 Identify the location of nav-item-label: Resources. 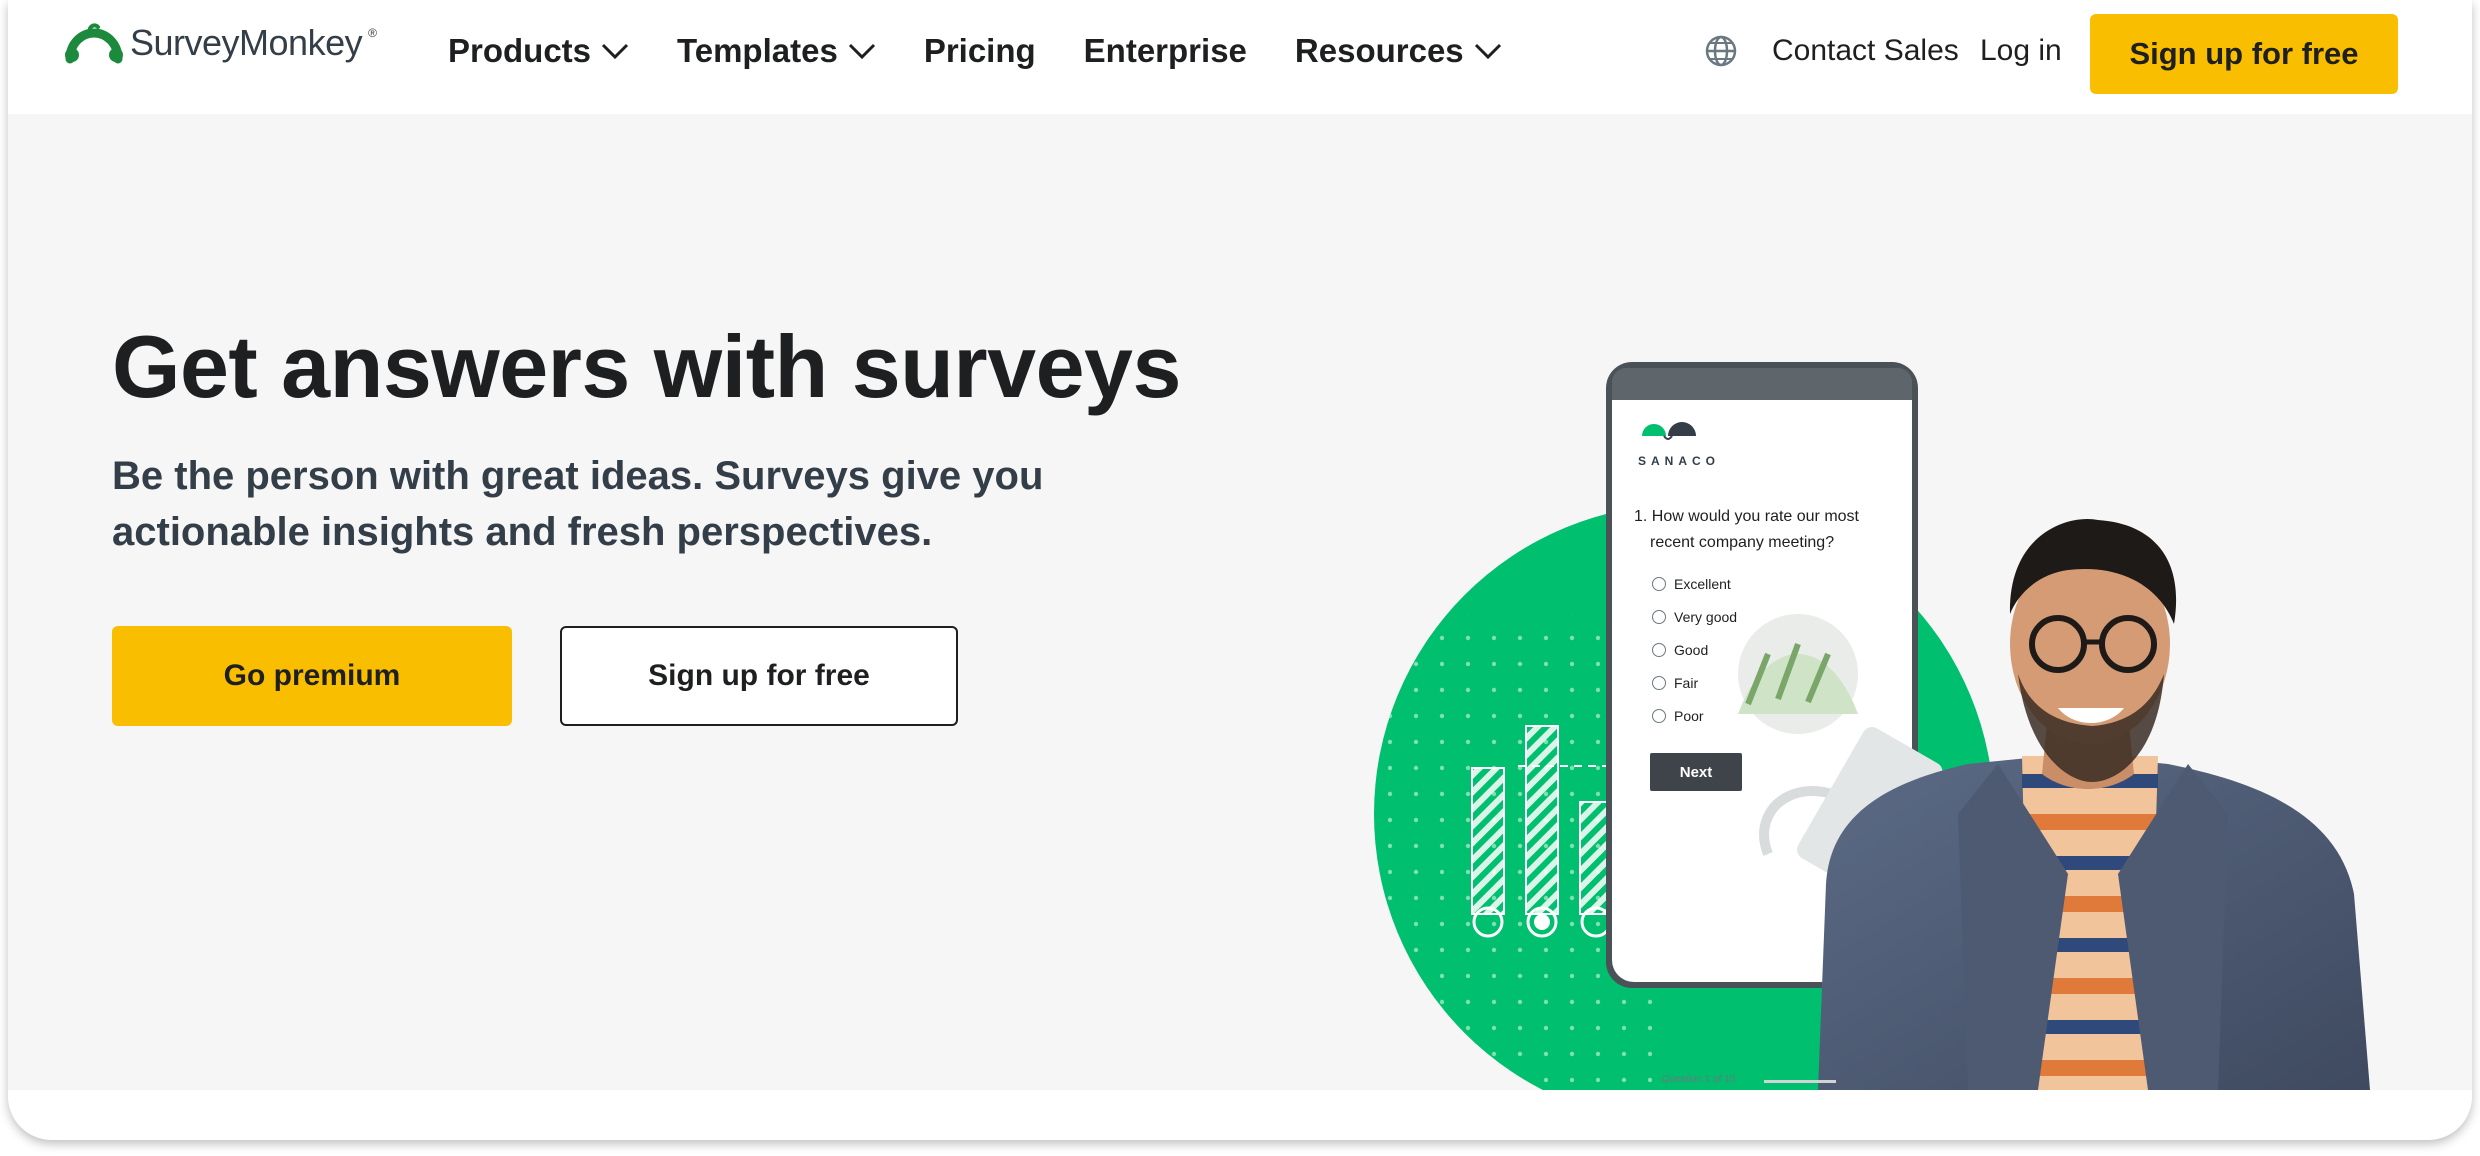
(1379, 50).